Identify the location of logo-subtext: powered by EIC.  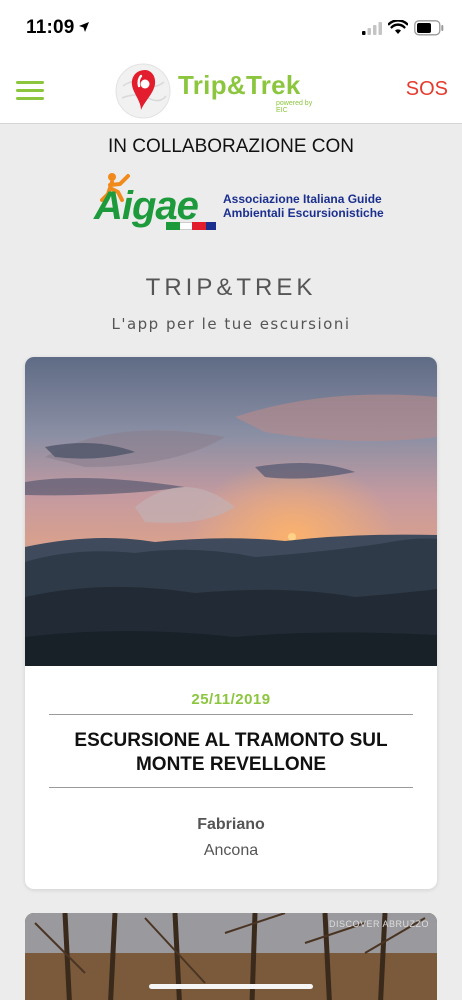
(294, 107).